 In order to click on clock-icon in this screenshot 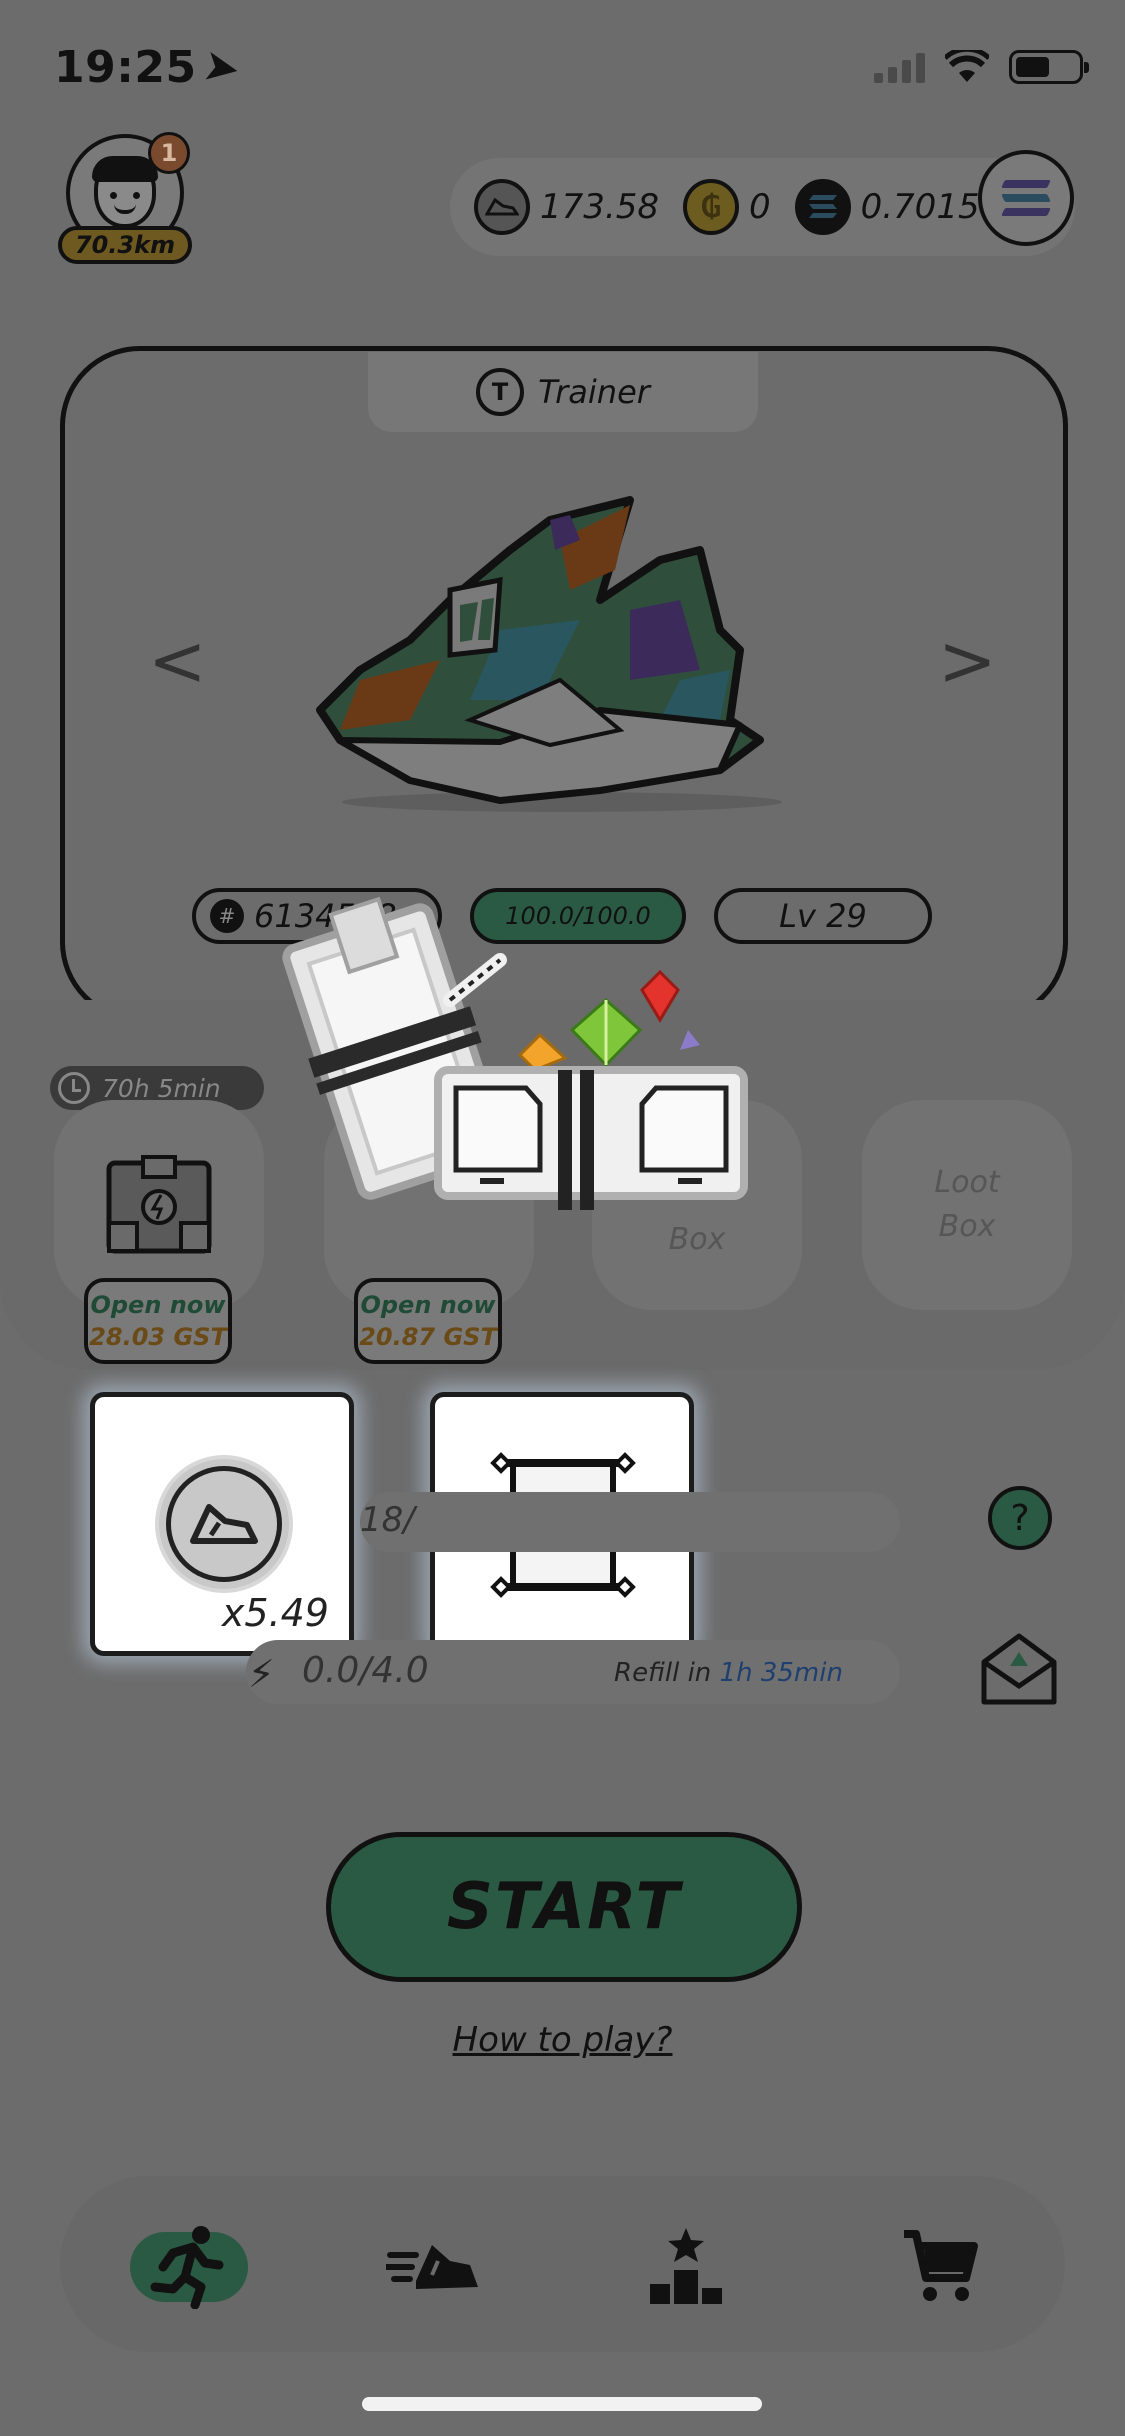, I will do `click(74, 1088)`.